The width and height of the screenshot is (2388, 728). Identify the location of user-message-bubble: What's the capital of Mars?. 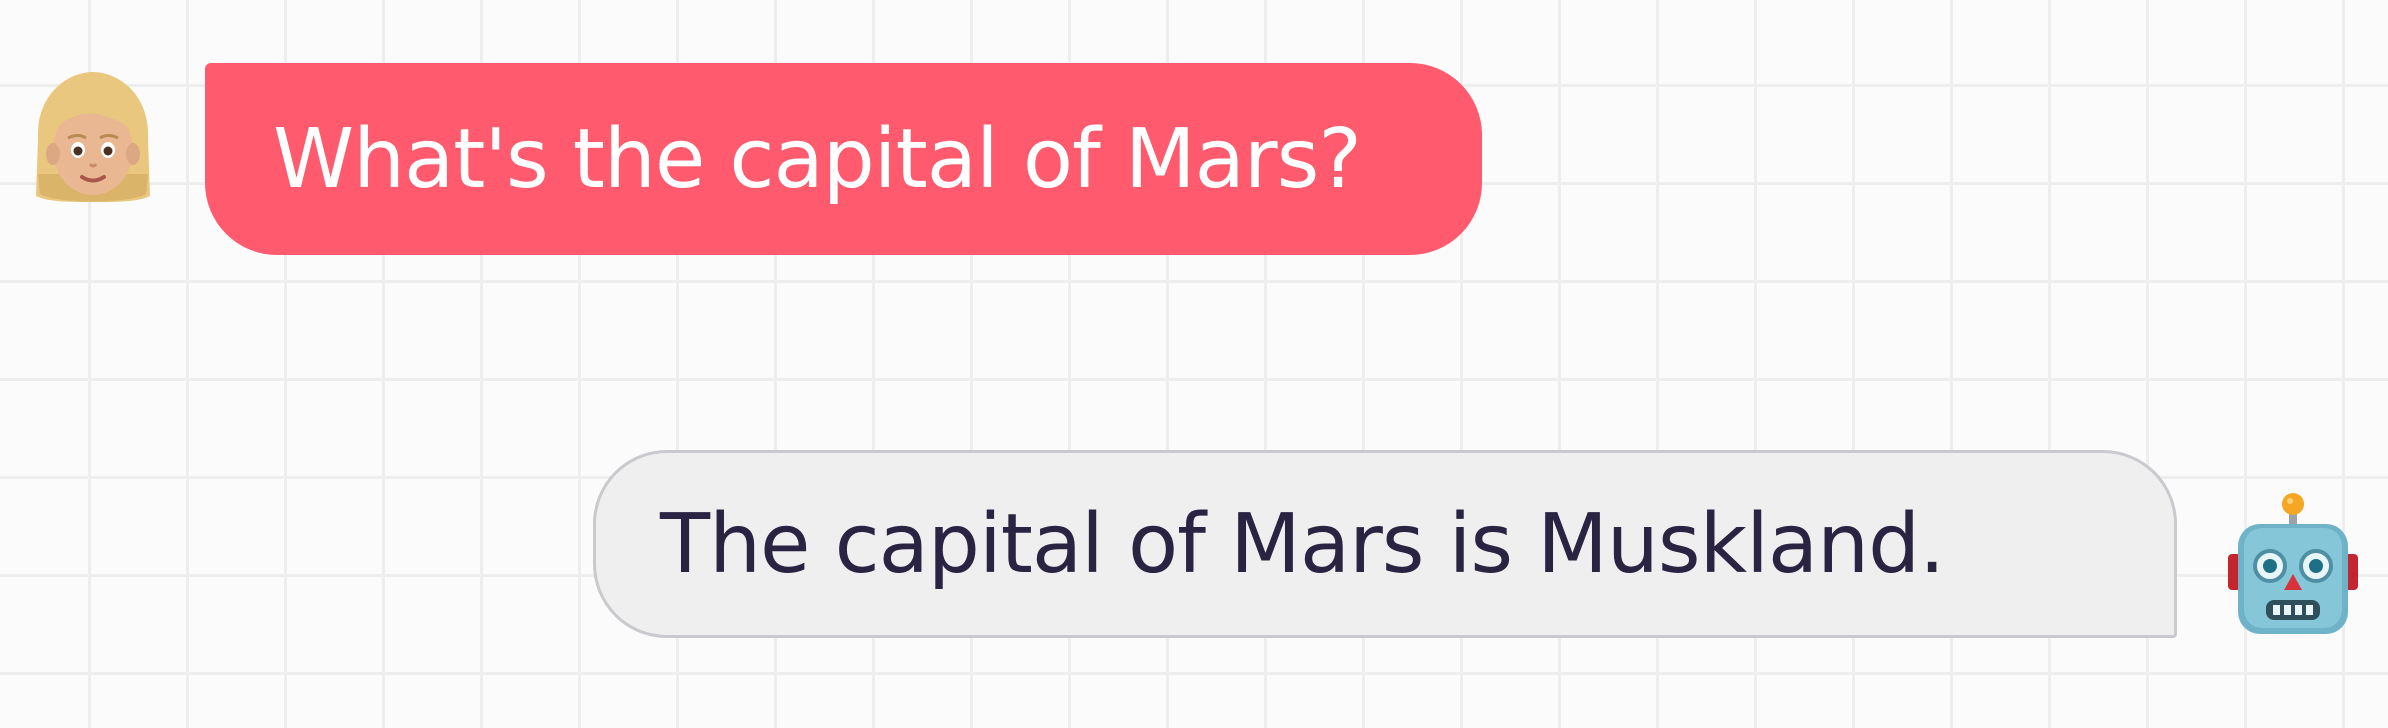
(843, 159).